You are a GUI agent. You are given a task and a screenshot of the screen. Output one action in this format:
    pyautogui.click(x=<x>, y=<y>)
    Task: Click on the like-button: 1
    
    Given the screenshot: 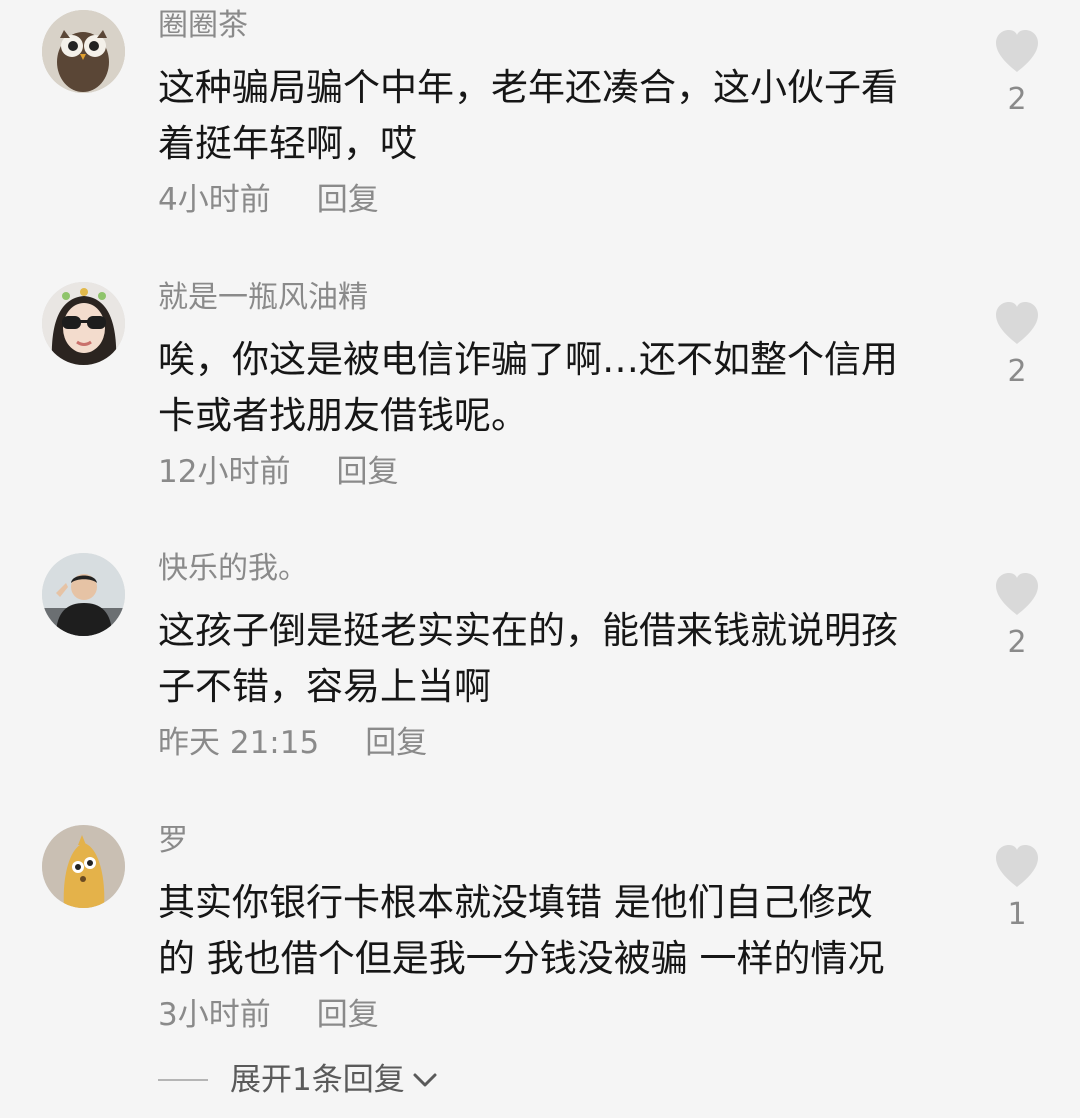 What is the action you would take?
    pyautogui.click(x=1017, y=889)
    